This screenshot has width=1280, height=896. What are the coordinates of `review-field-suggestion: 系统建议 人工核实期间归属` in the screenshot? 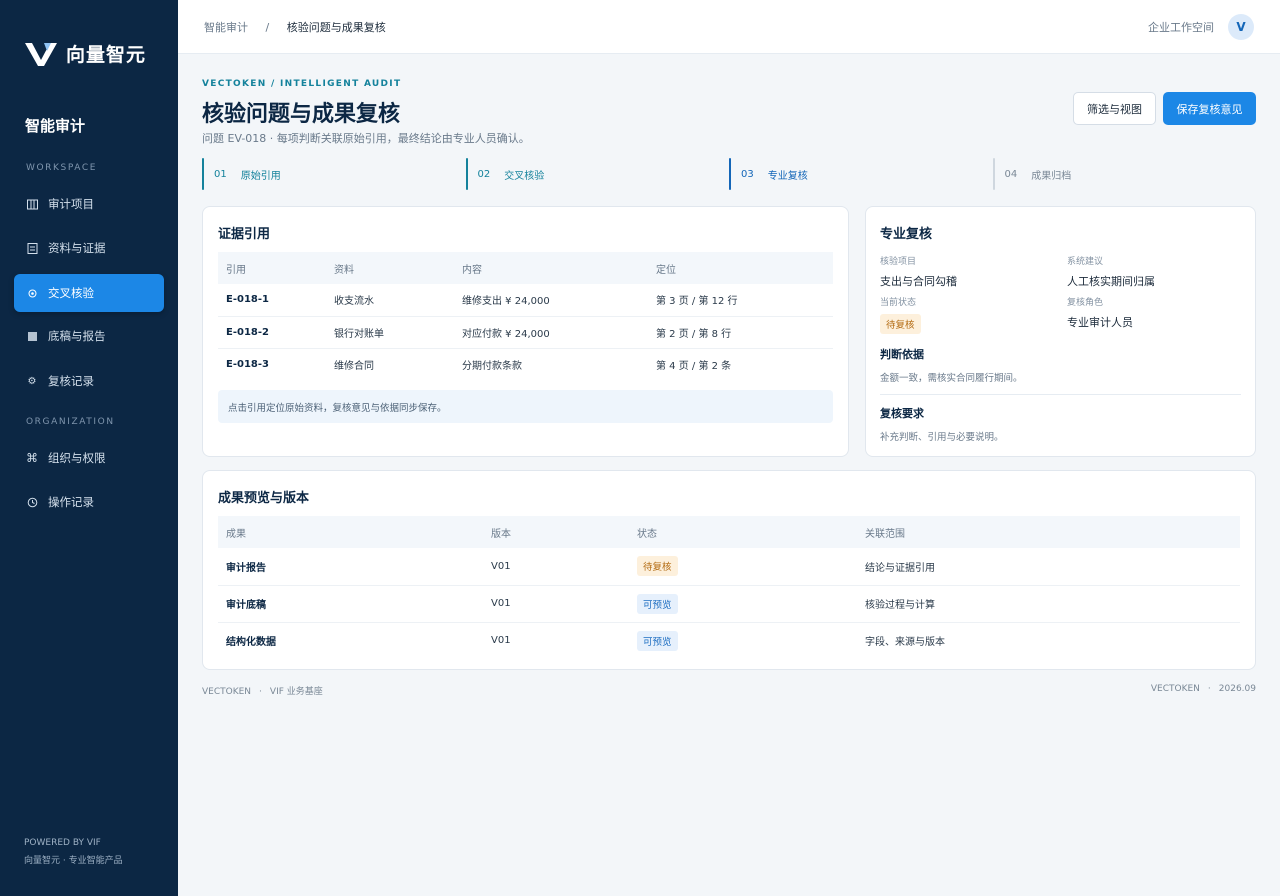 It's located at (1157, 271).